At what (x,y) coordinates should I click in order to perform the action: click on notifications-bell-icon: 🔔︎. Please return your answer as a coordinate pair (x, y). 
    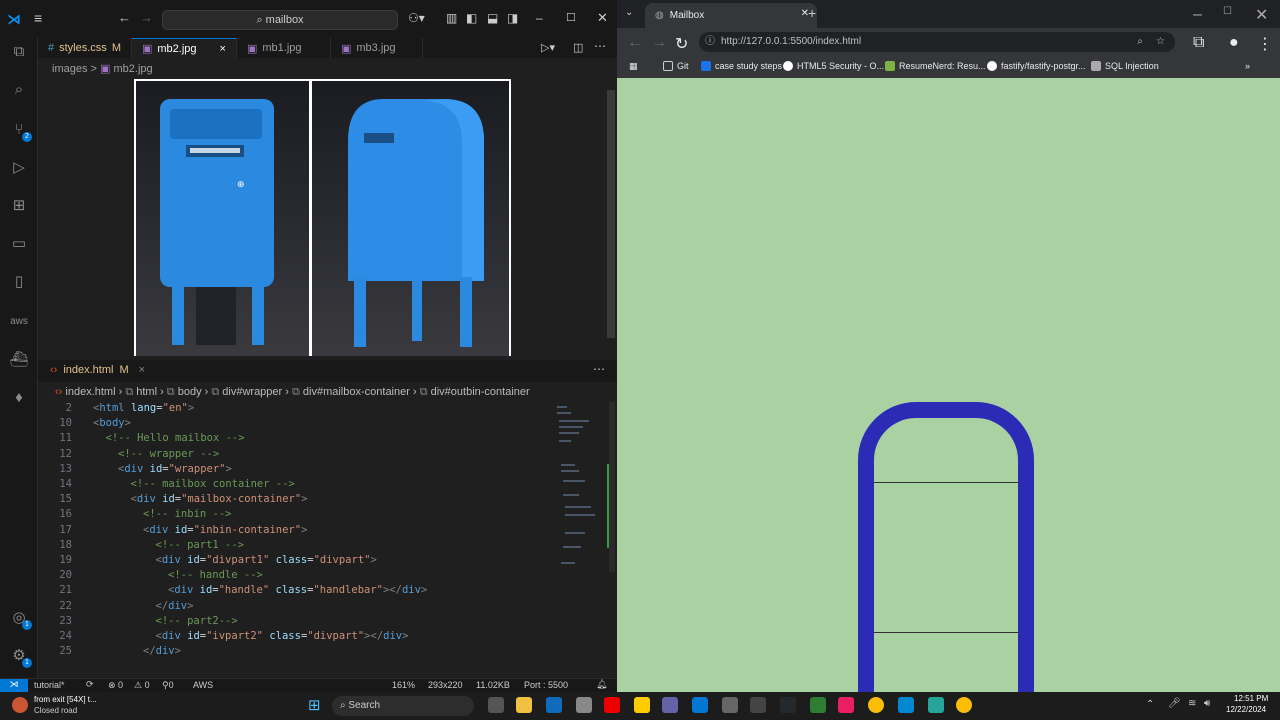
    Looking at the image, I should click on (601, 684).